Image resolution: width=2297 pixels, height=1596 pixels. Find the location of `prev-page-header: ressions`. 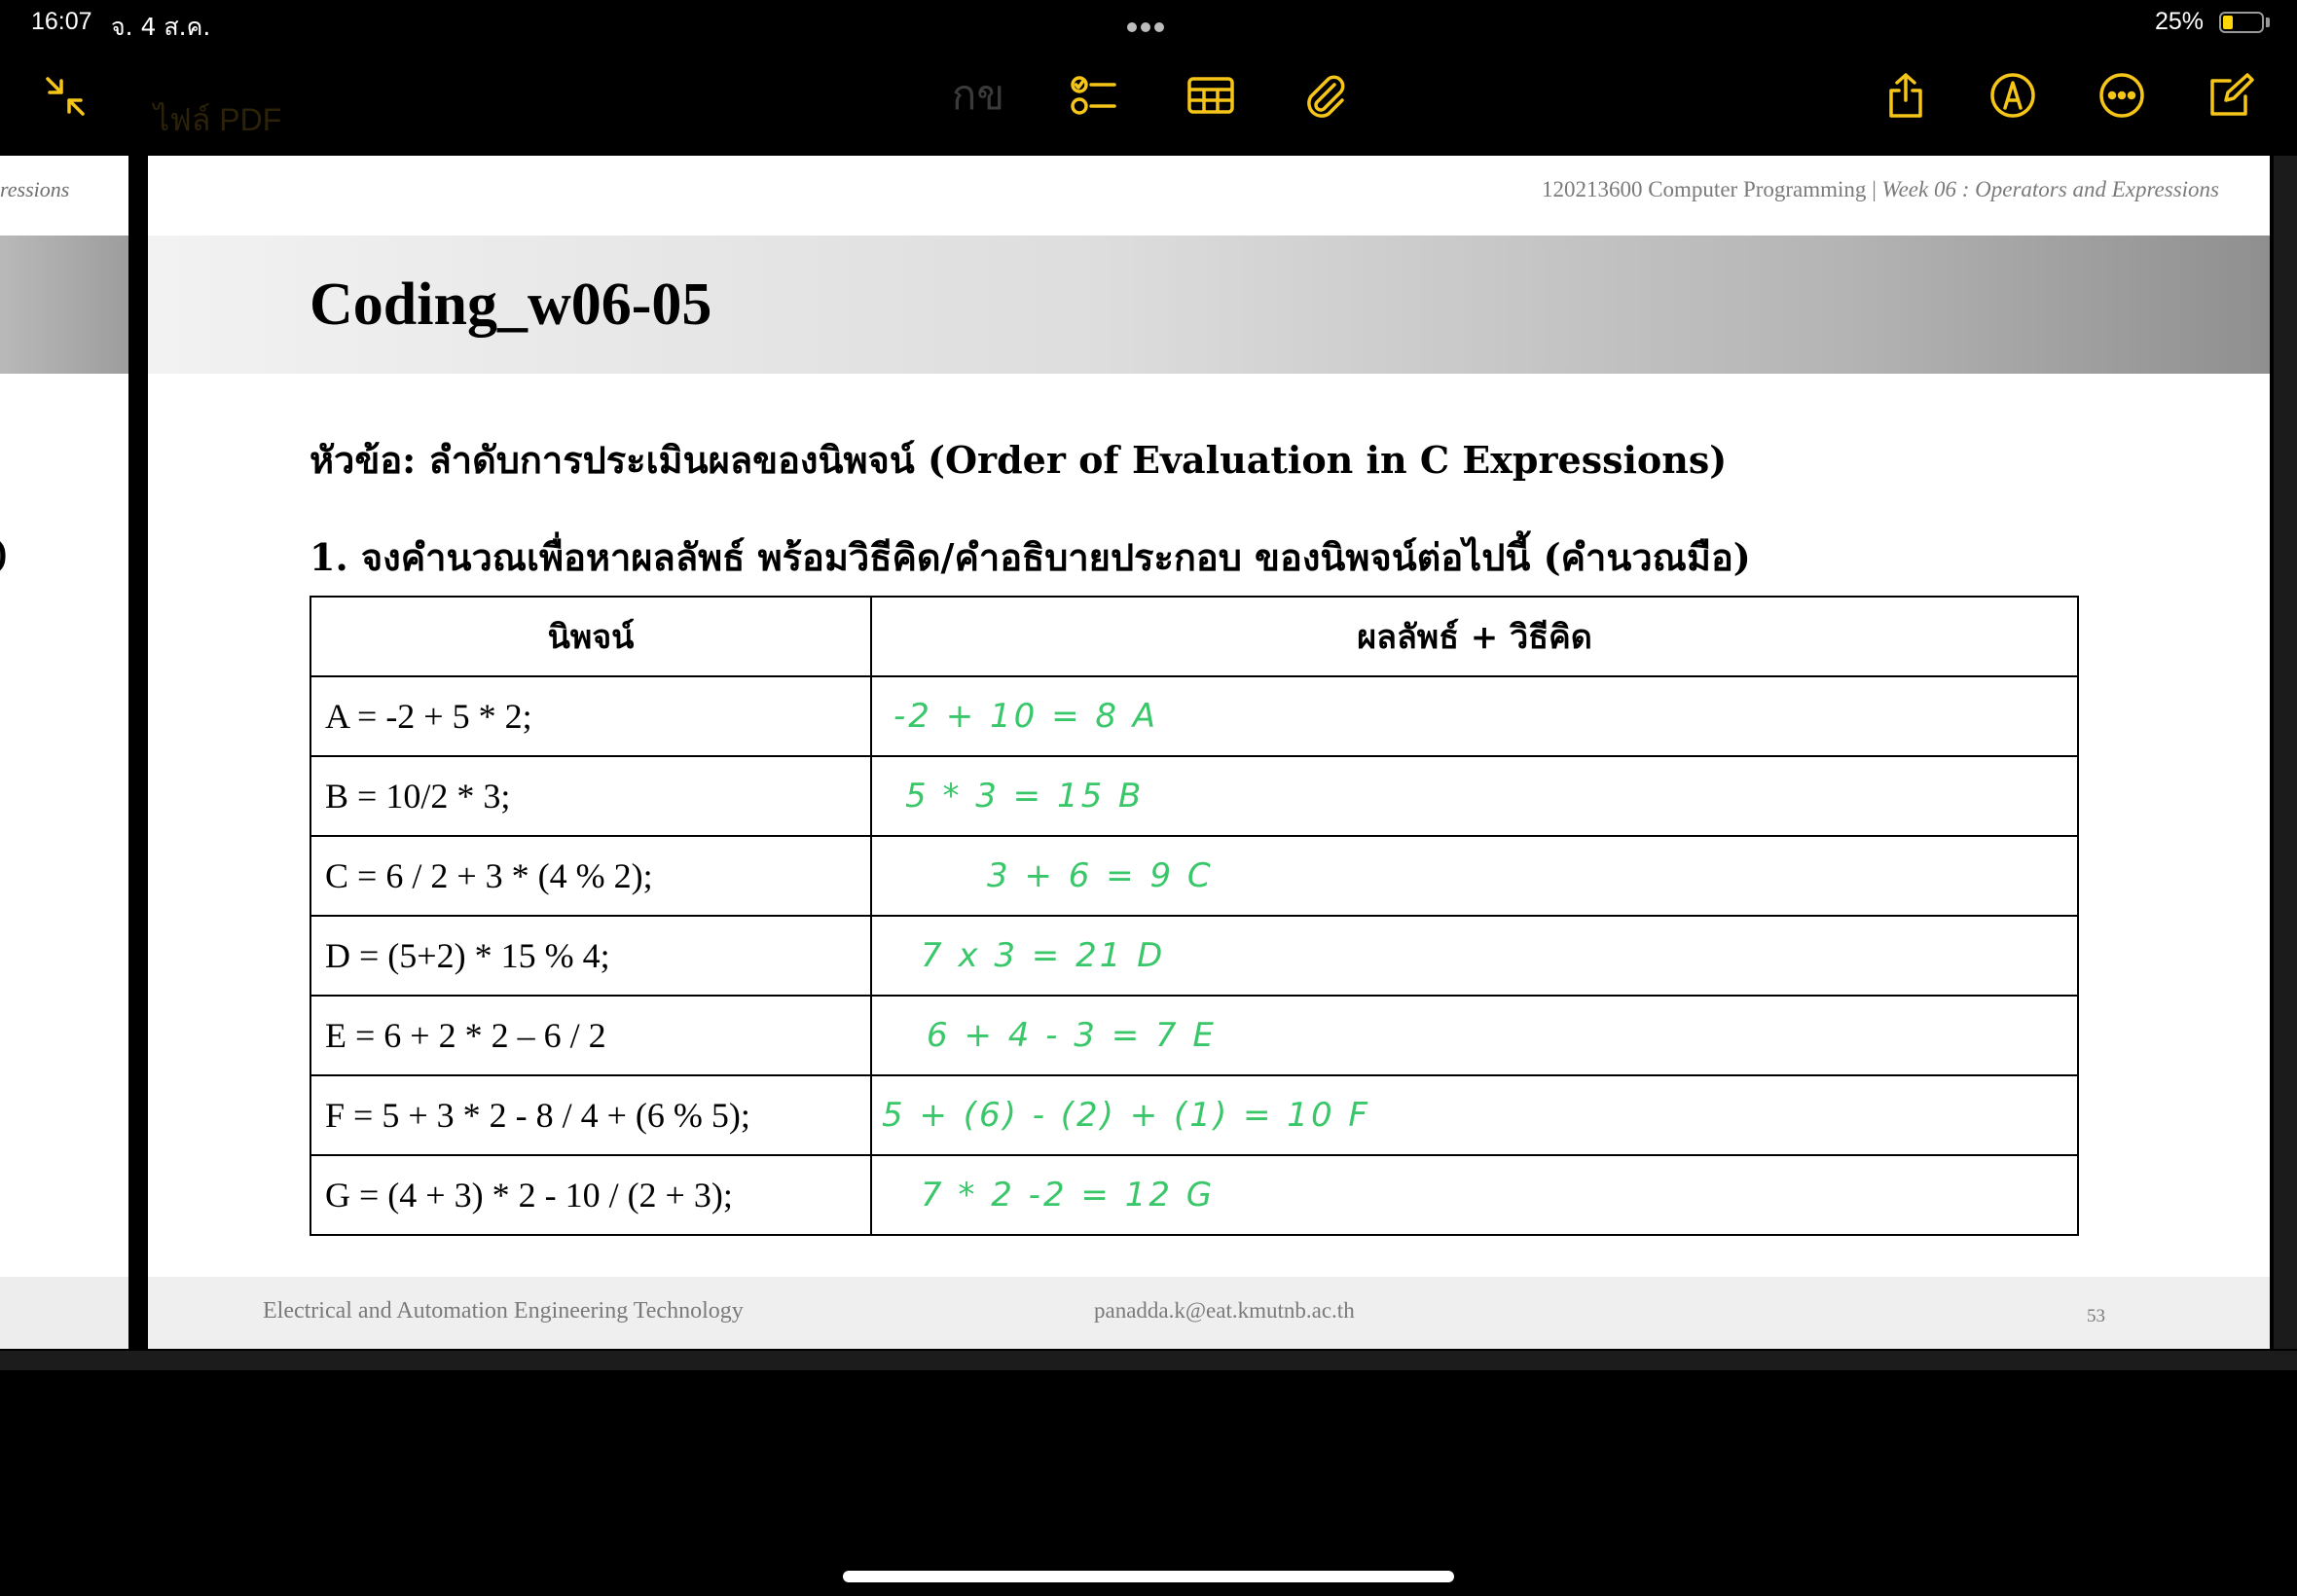

prev-page-header: ressions is located at coordinates (35, 189).